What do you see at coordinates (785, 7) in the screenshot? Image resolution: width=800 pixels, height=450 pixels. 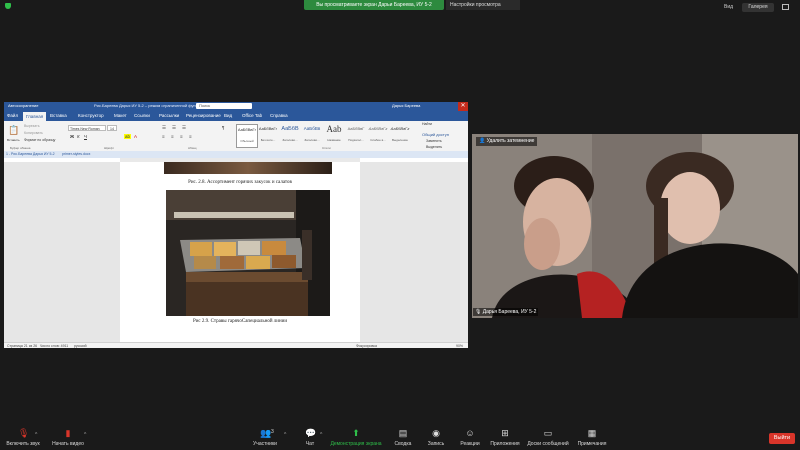 I see `fullscreen-icon` at bounding box center [785, 7].